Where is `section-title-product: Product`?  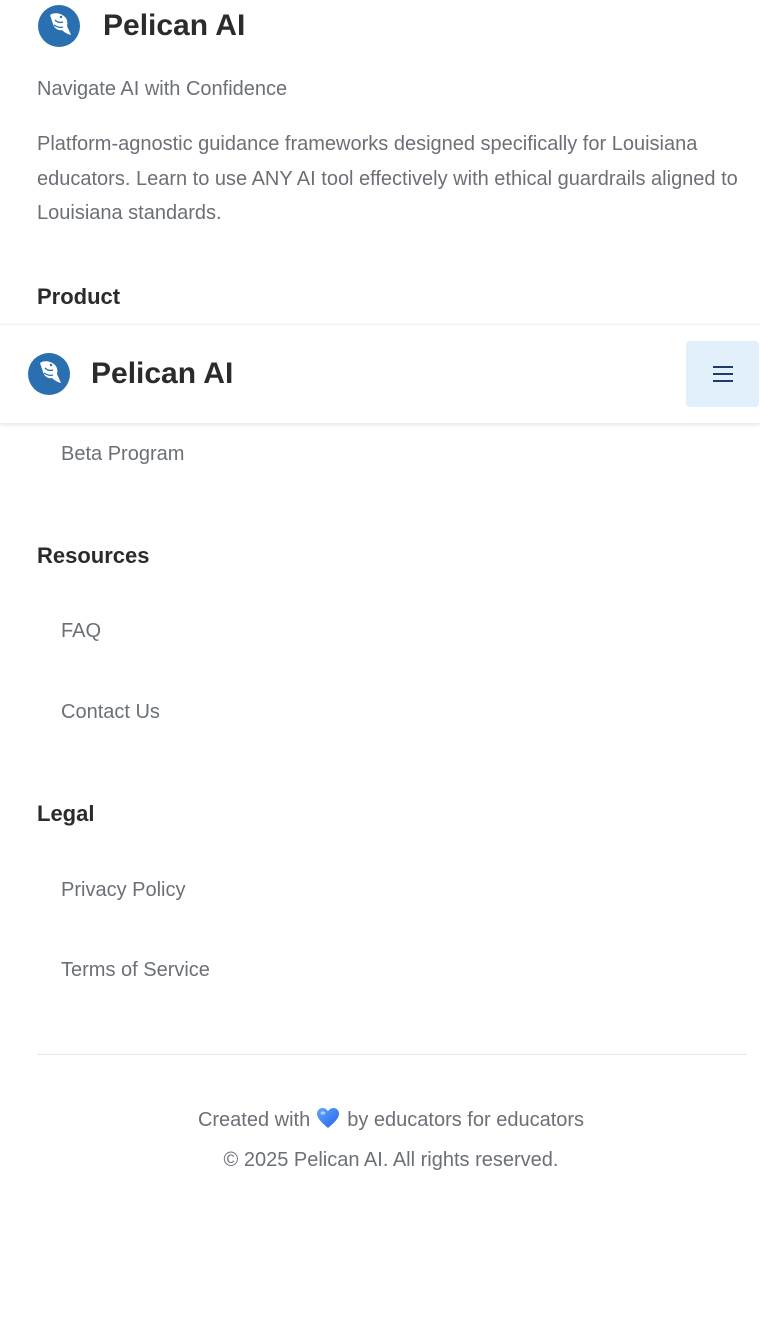
section-title-product: Product is located at coordinates (79, 296).